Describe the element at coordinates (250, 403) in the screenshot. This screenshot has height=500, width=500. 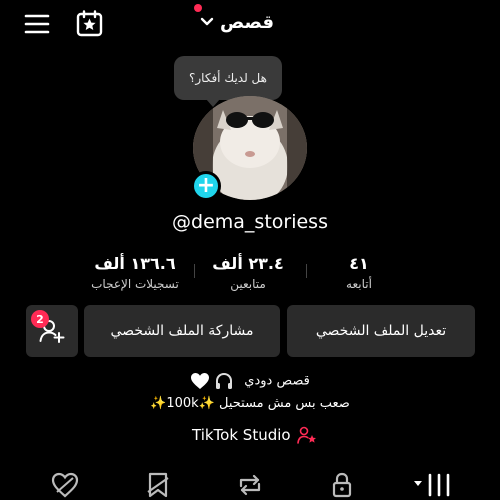
I see `bio-line-2: صعب بس مش مستحيل ✨100k✨` at that location.